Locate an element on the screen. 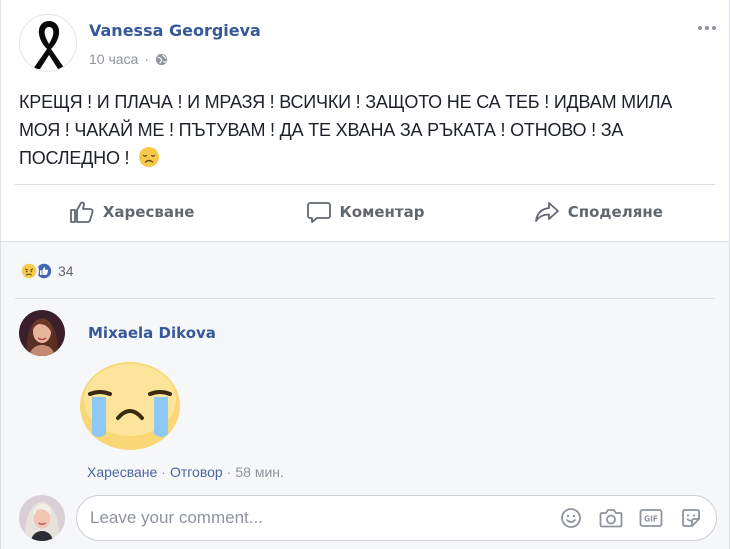 The image size is (730, 549). like-label: Харесване is located at coordinates (148, 212).